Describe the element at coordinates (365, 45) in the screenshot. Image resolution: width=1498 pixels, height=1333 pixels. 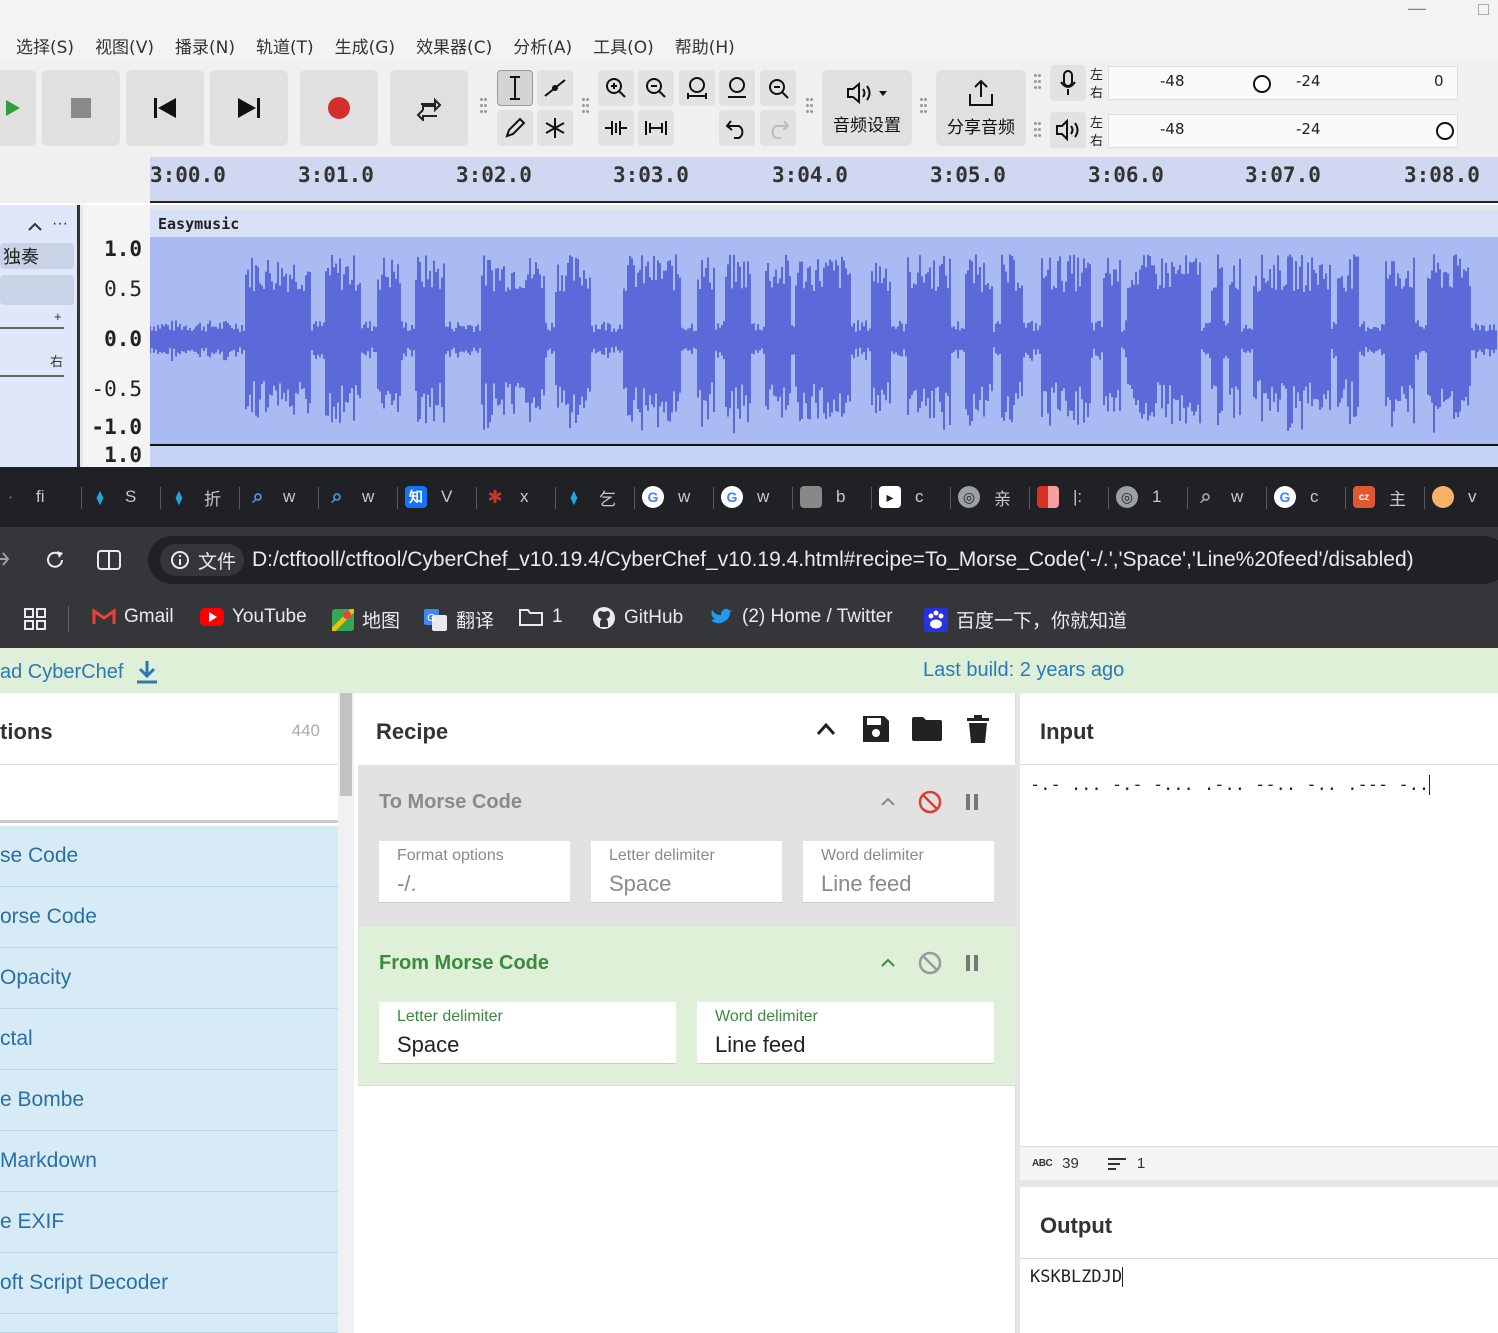
I see `menu-generate: 生成(G)` at that location.